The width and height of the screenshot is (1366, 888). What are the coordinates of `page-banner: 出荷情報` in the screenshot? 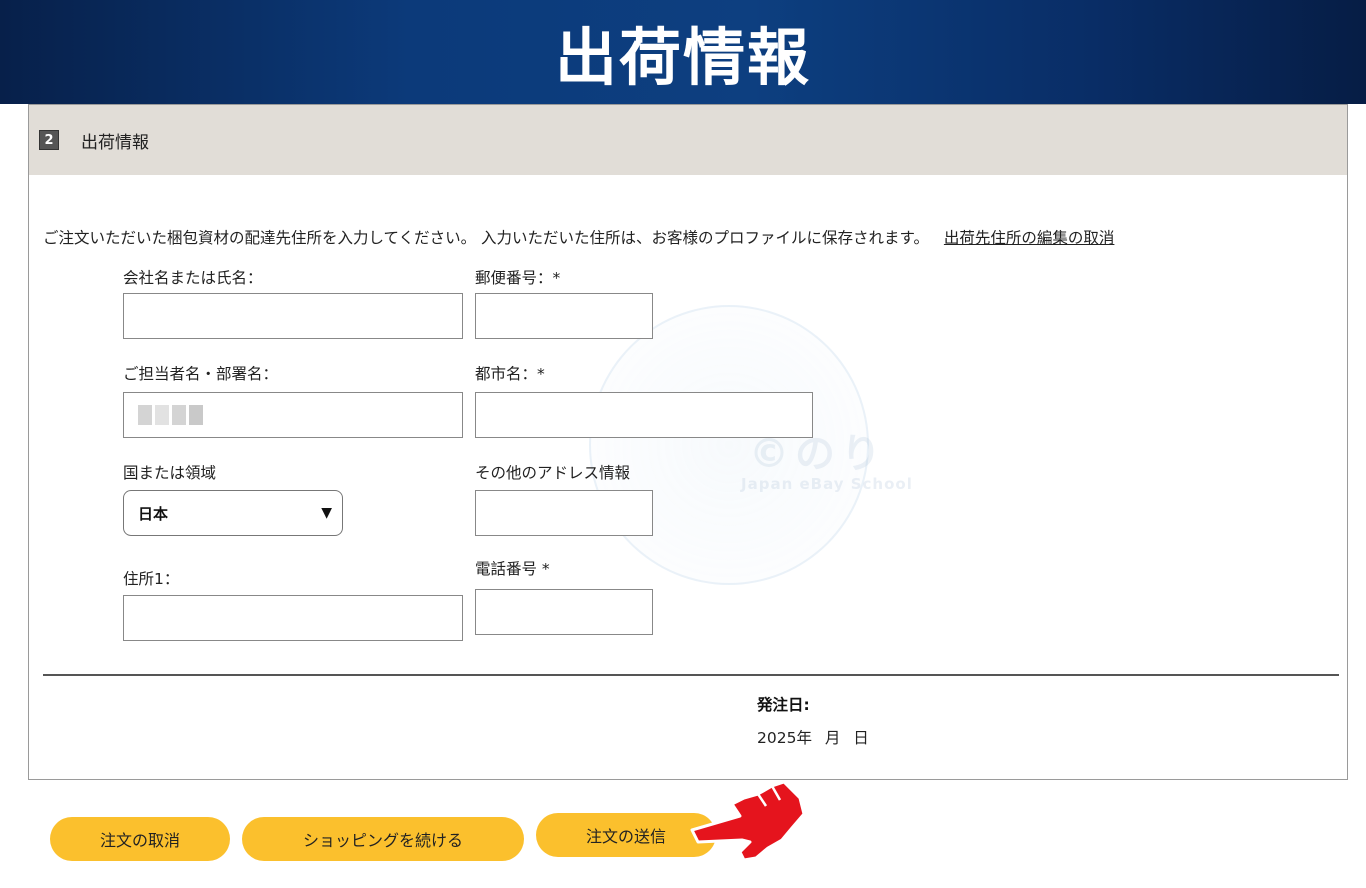 It's located at (683, 52).